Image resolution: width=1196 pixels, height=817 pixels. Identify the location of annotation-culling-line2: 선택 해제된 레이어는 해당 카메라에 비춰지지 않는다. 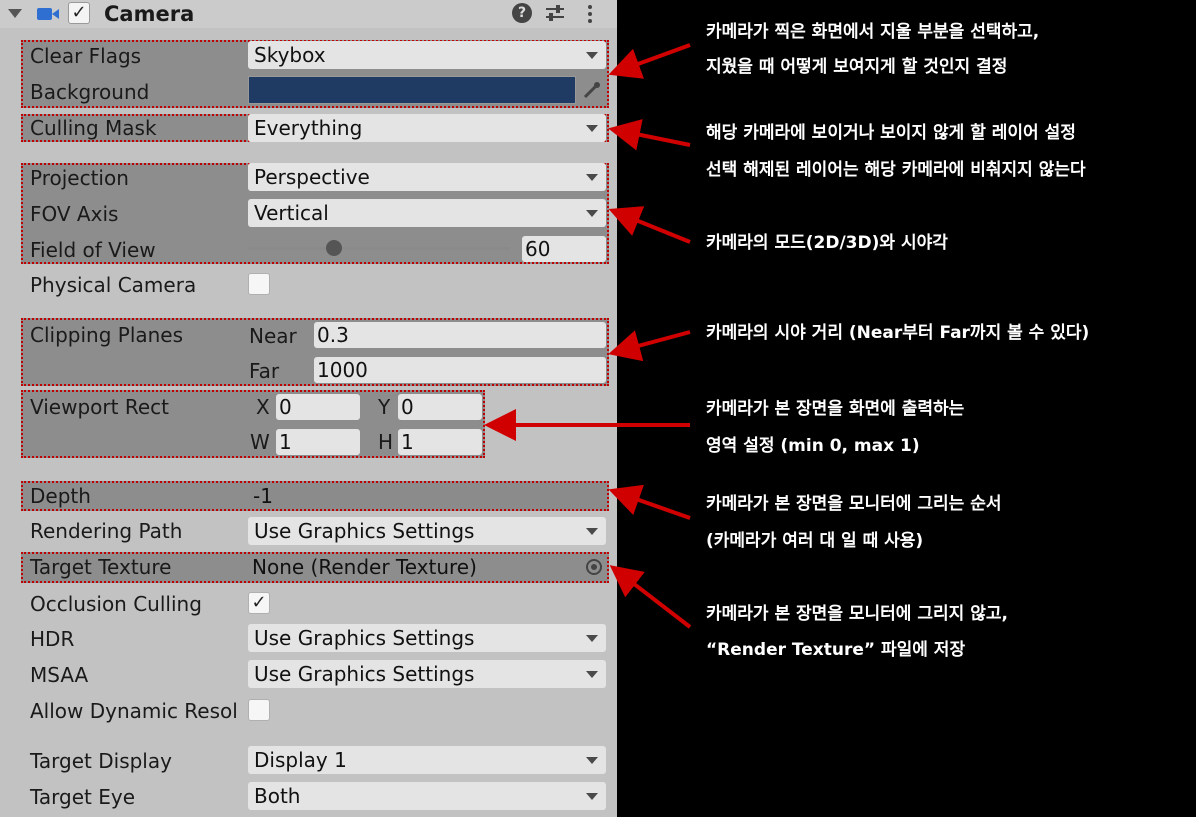
(896, 170).